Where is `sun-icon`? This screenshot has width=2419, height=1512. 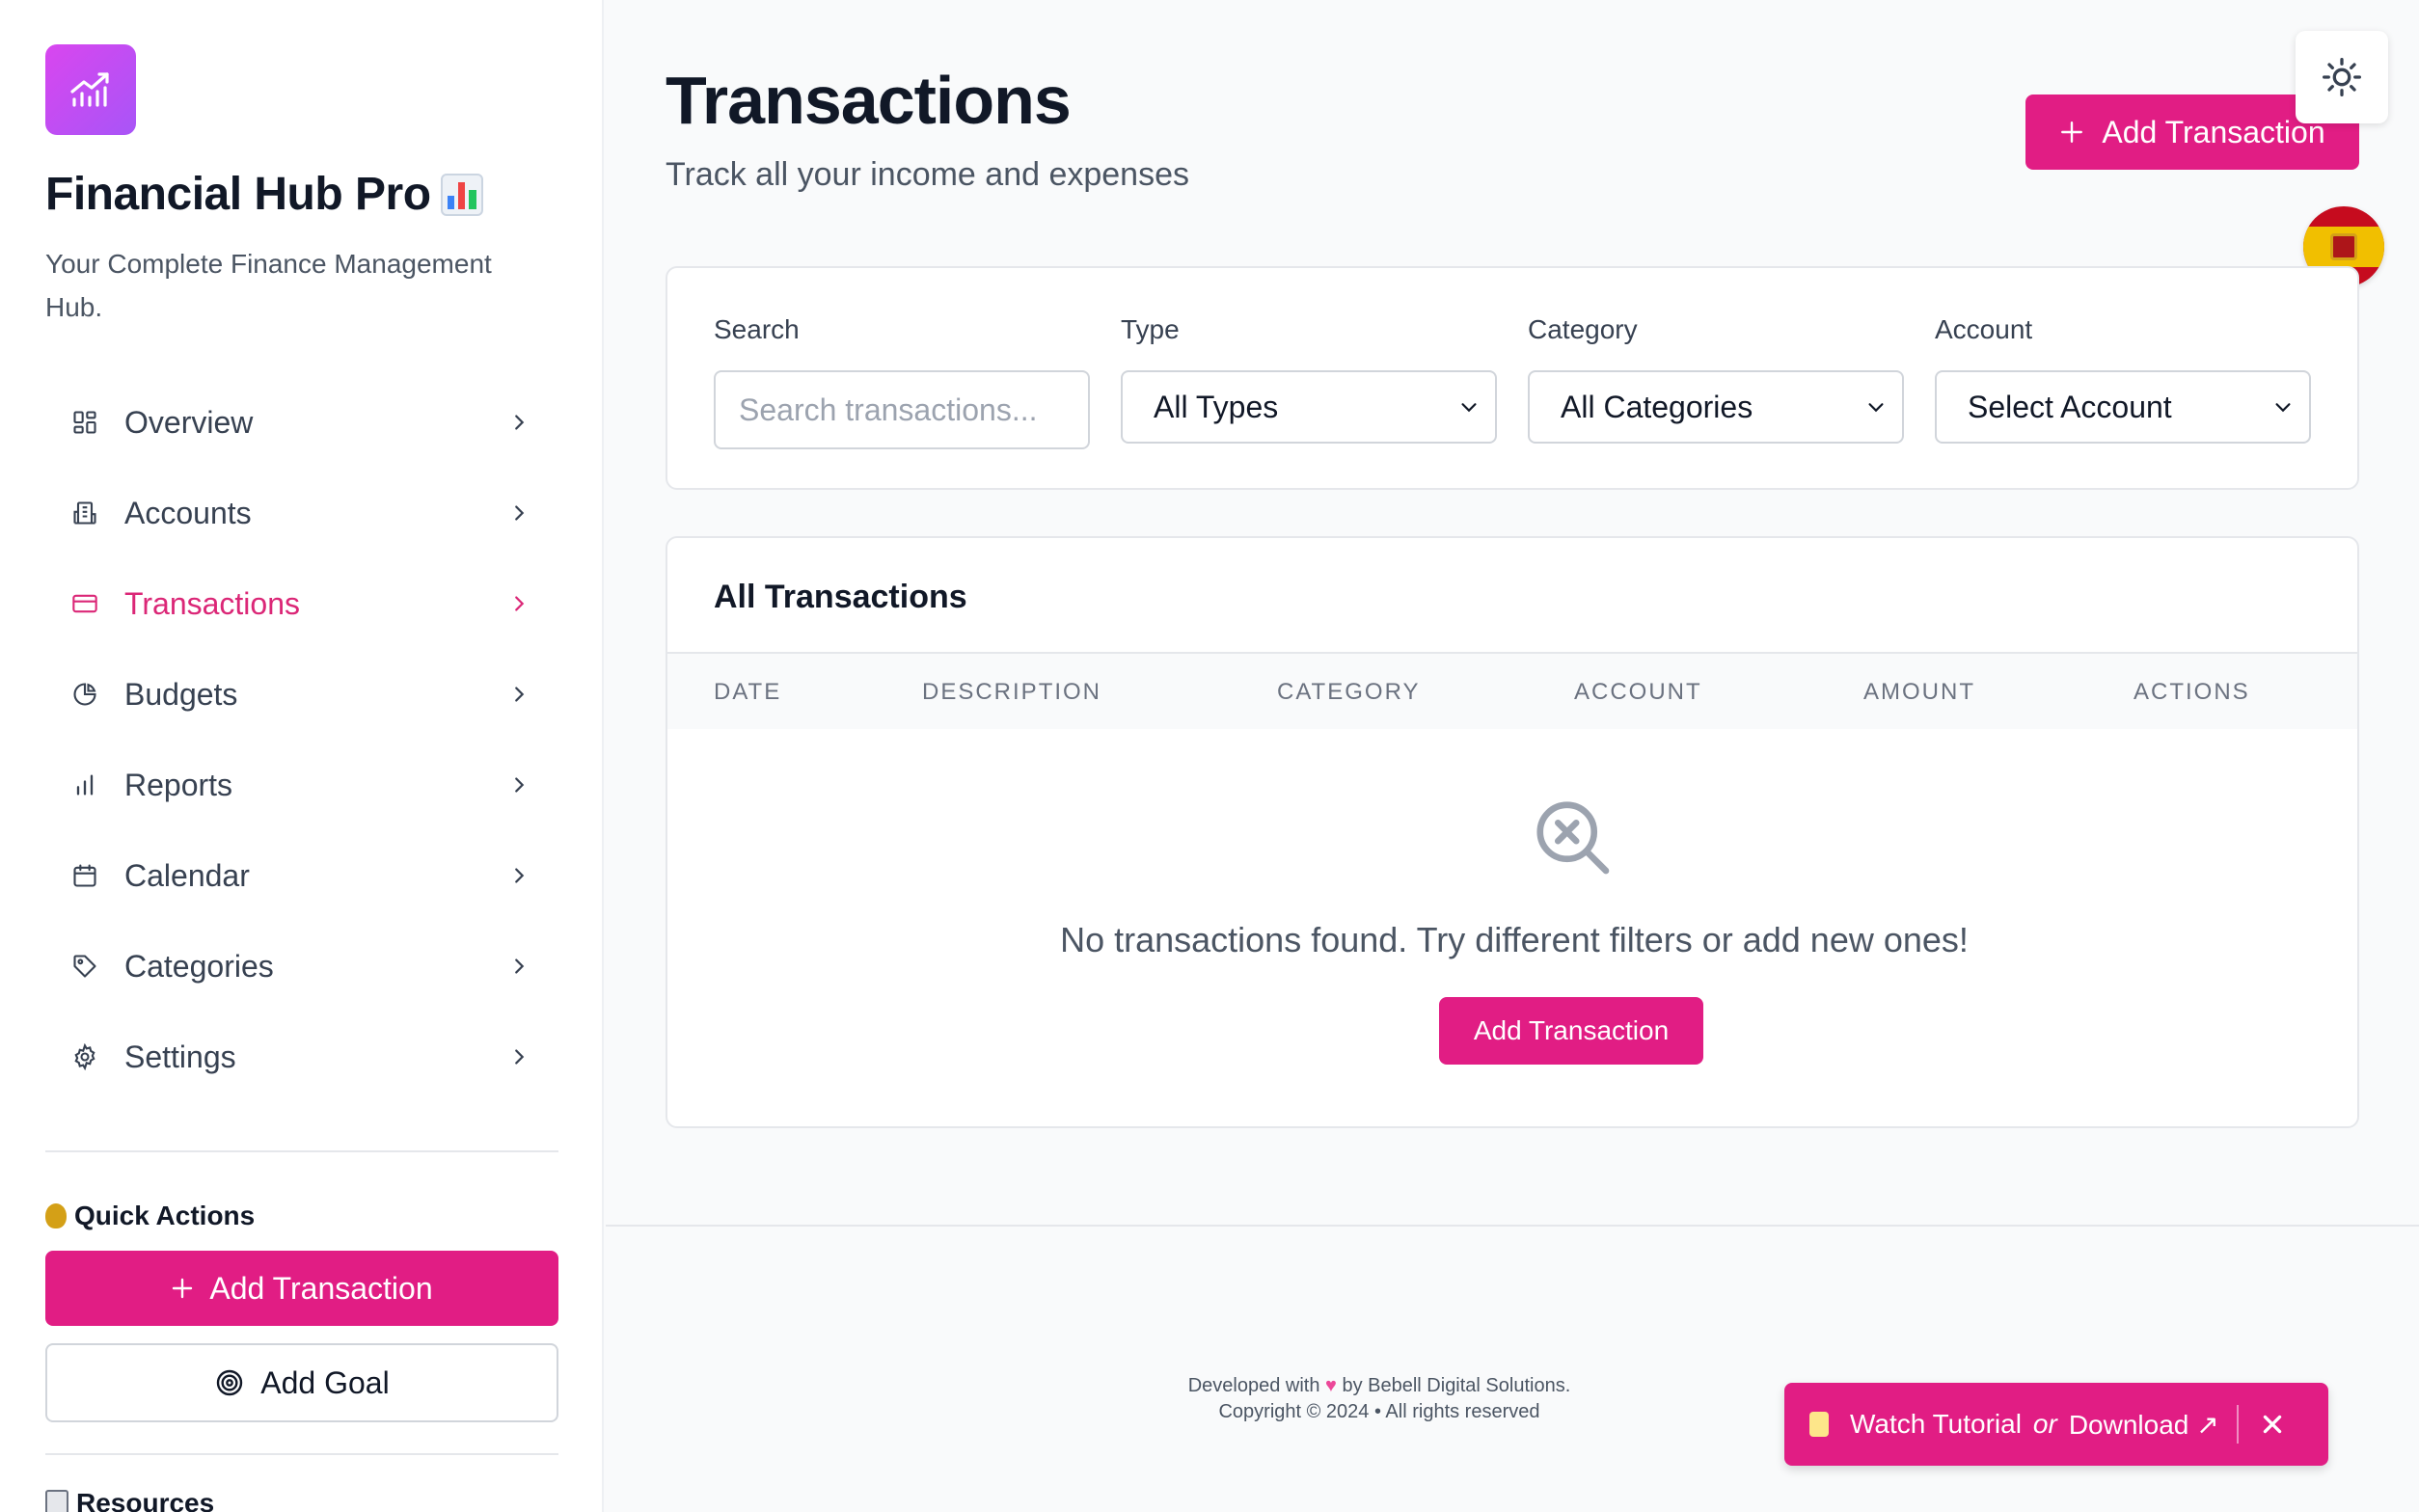
sun-icon is located at coordinates (2342, 77).